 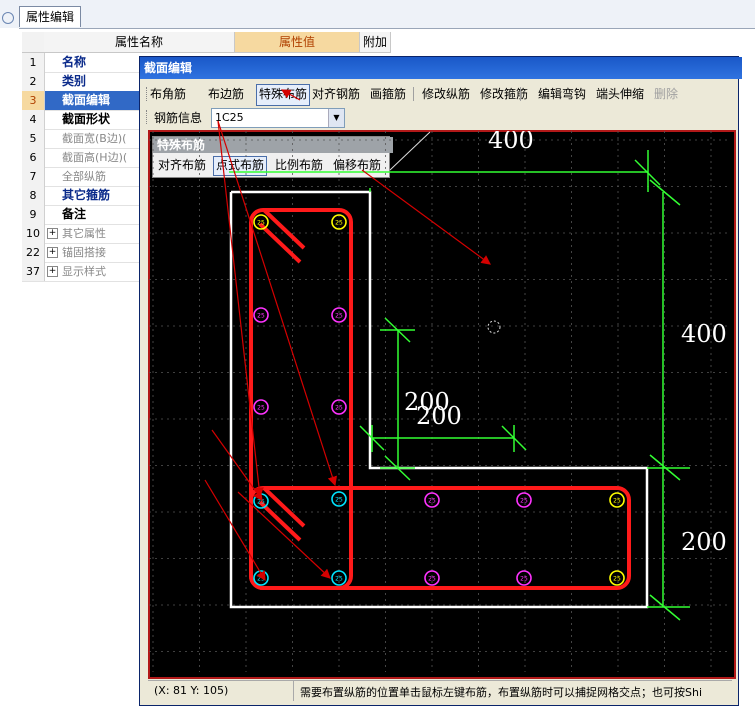 What do you see at coordinates (301, 399) in the screenshot?
I see `stirrup-vertical` at bounding box center [301, 399].